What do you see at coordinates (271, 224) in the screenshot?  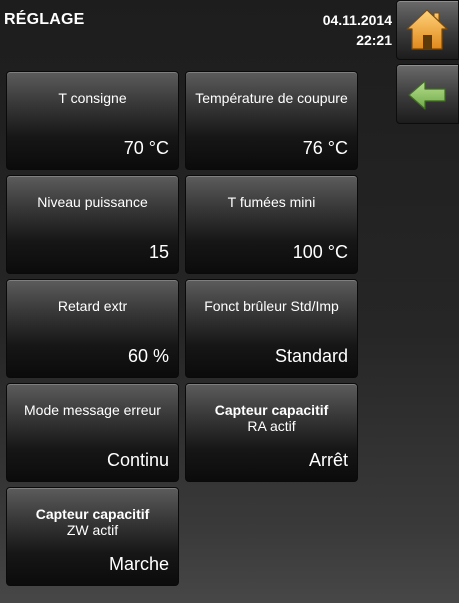 I see `tile-t-fumees-mini: T fumées mini 100 °C` at bounding box center [271, 224].